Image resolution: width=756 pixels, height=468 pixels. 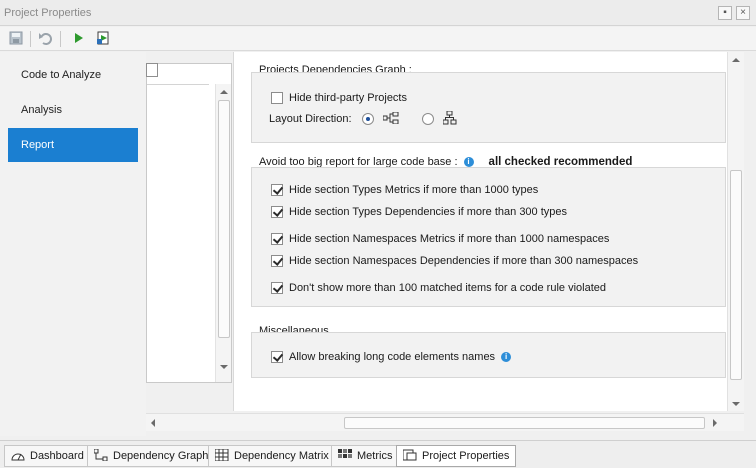 I want to click on nav-item-analysis: Analysis, so click(x=73, y=110).